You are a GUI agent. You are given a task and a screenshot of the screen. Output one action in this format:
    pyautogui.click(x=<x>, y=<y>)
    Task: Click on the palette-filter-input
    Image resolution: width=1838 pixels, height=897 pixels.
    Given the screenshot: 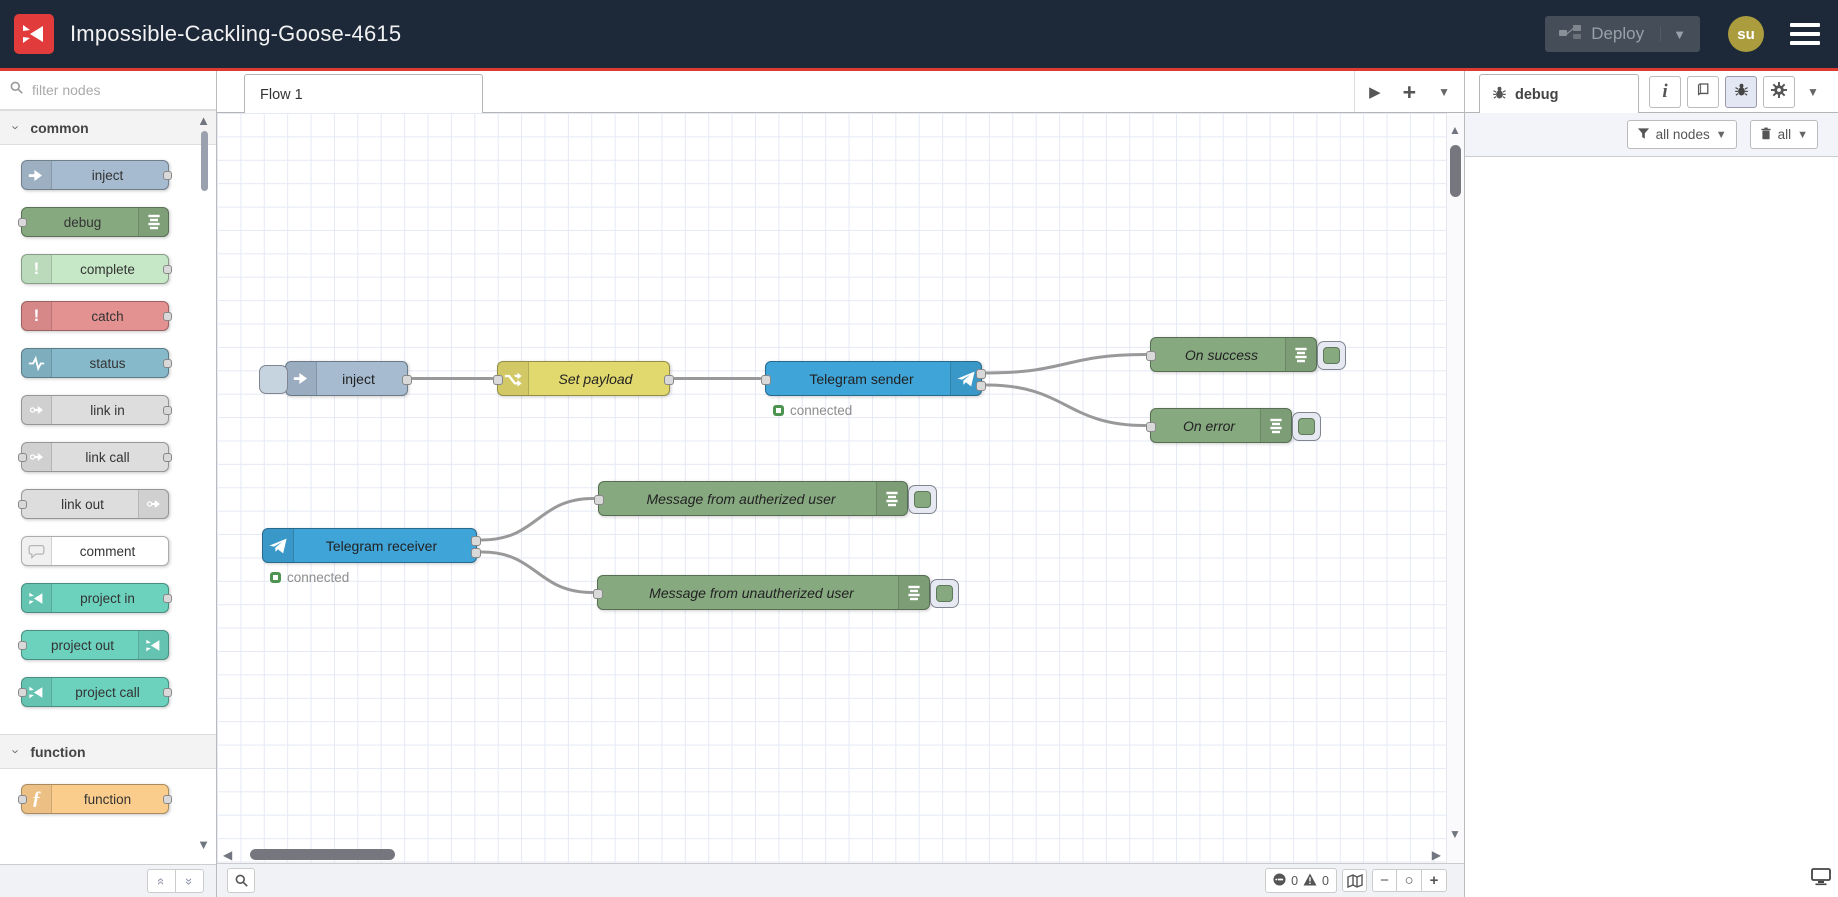 What is the action you would take?
    pyautogui.click(x=107, y=90)
    